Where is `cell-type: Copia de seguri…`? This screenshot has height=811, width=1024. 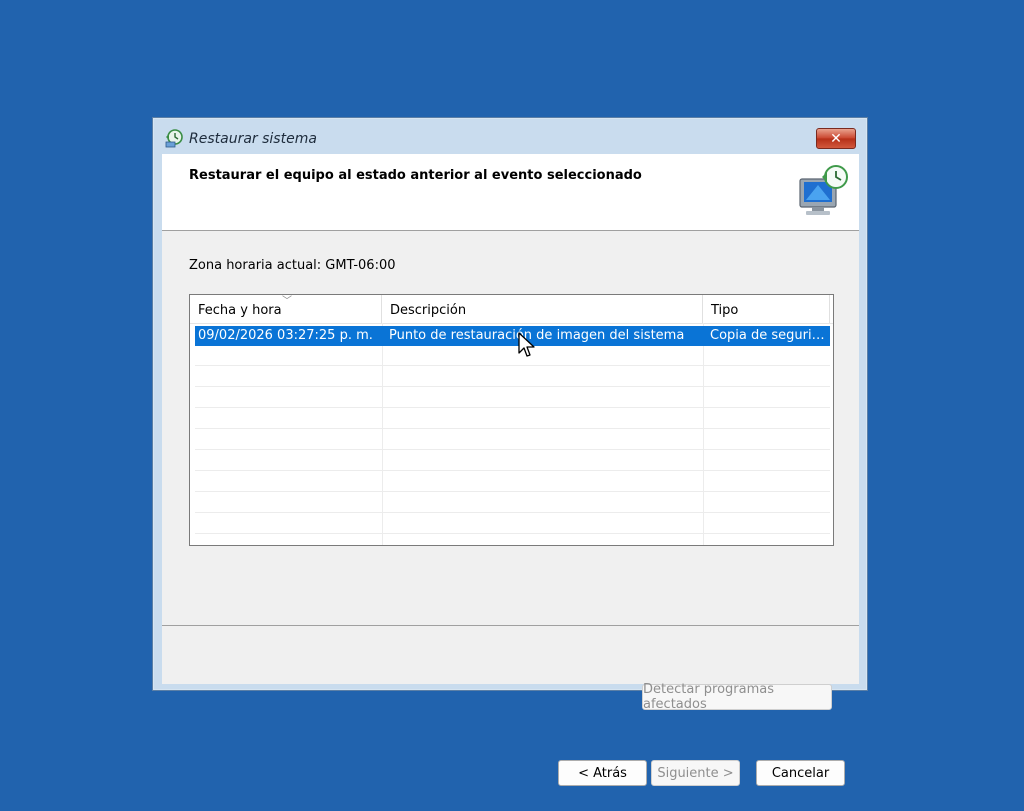 cell-type: Copia de seguri… is located at coordinates (767, 335).